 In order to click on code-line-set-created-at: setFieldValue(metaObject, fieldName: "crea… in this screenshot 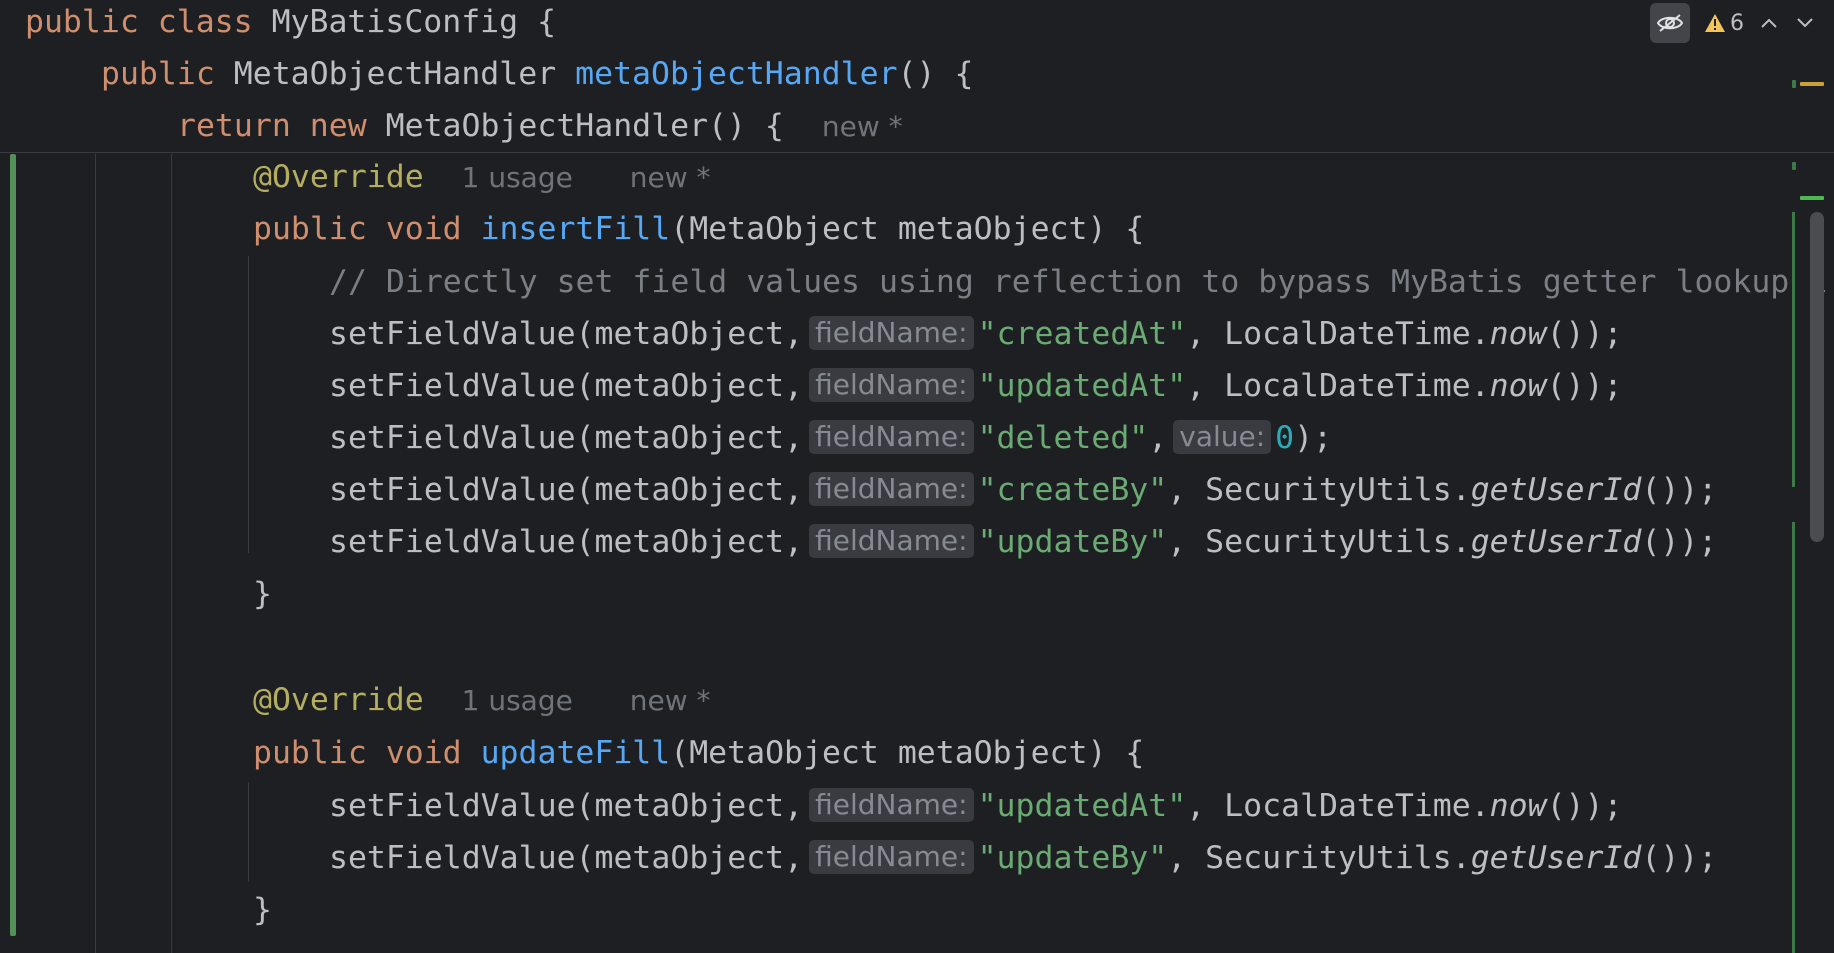, I will do `click(975, 334)`.